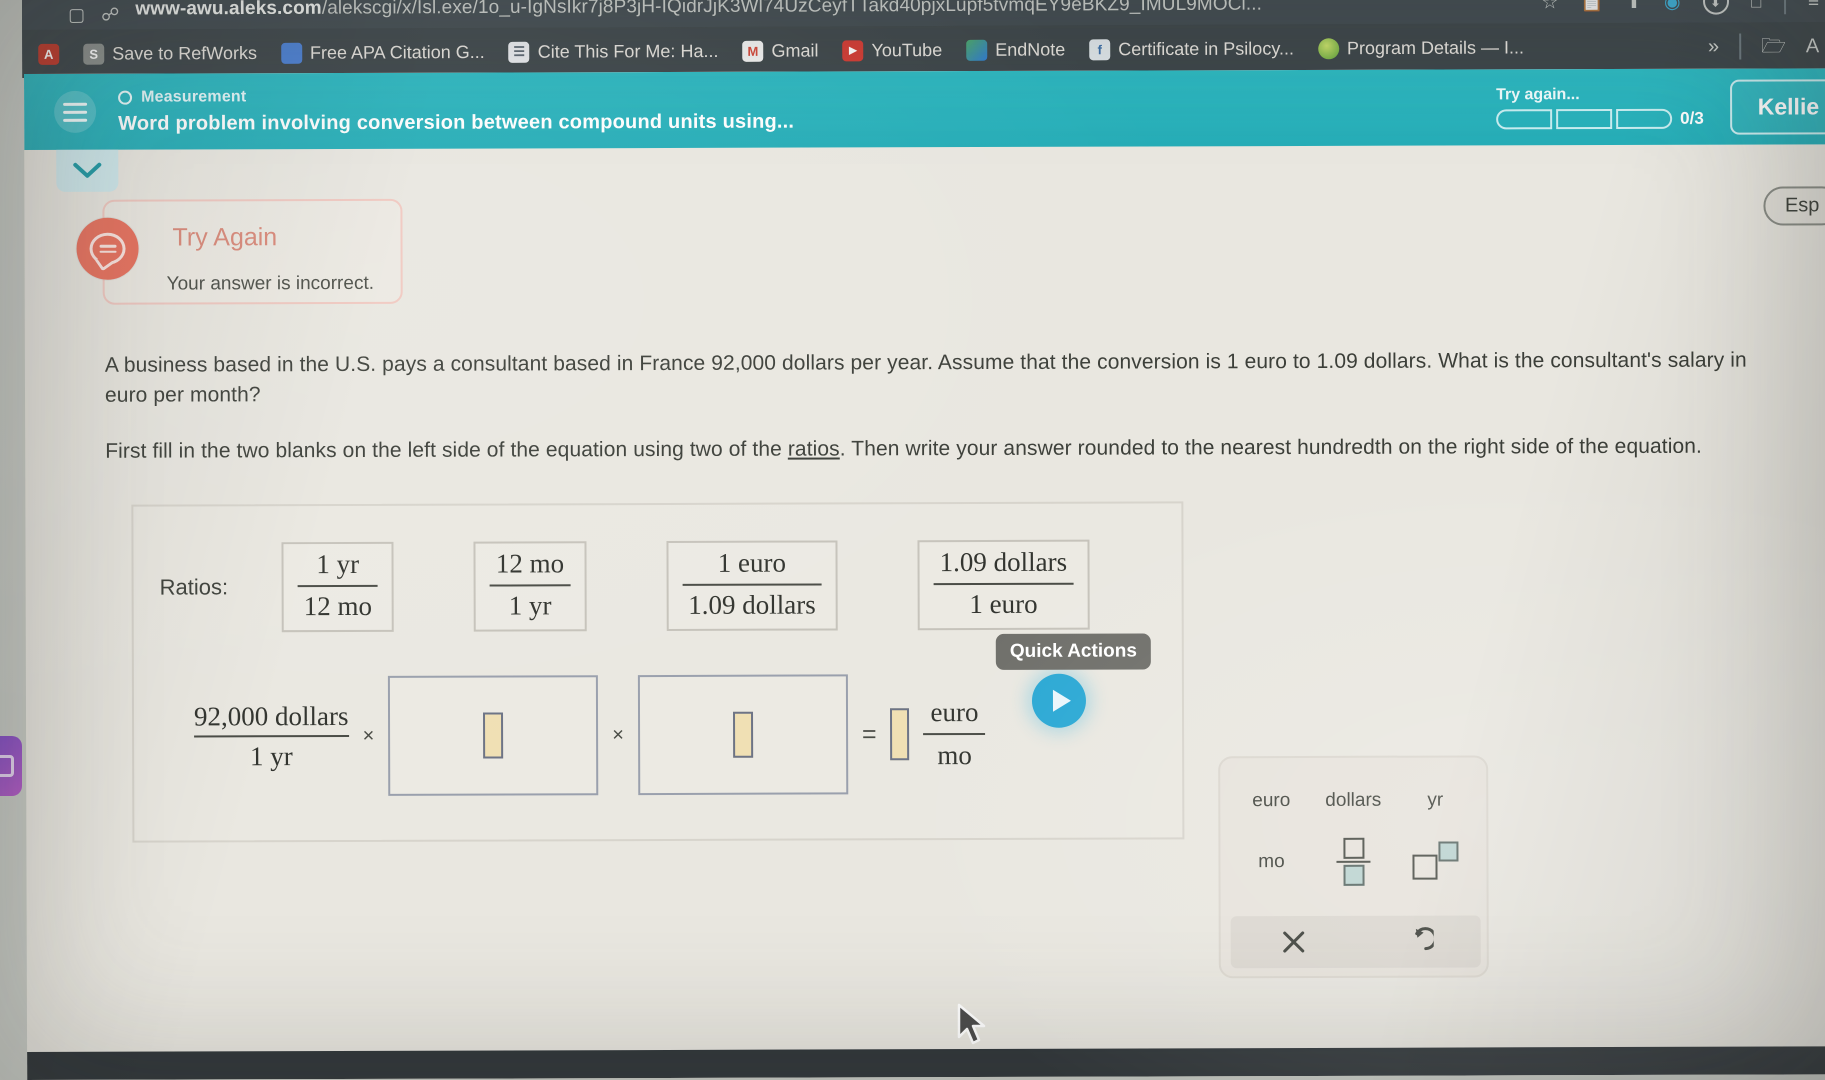 The width and height of the screenshot is (1825, 1080). What do you see at coordinates (338, 586) in the screenshot?
I see `ratio-option-1: 1 yr 12 mo` at bounding box center [338, 586].